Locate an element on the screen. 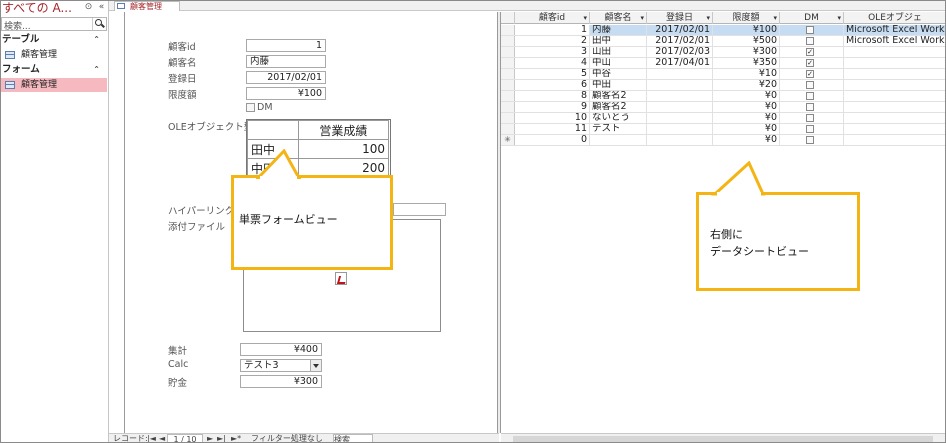 The width and height of the screenshot is (946, 443). table-cell: 11 is located at coordinates (552, 129).